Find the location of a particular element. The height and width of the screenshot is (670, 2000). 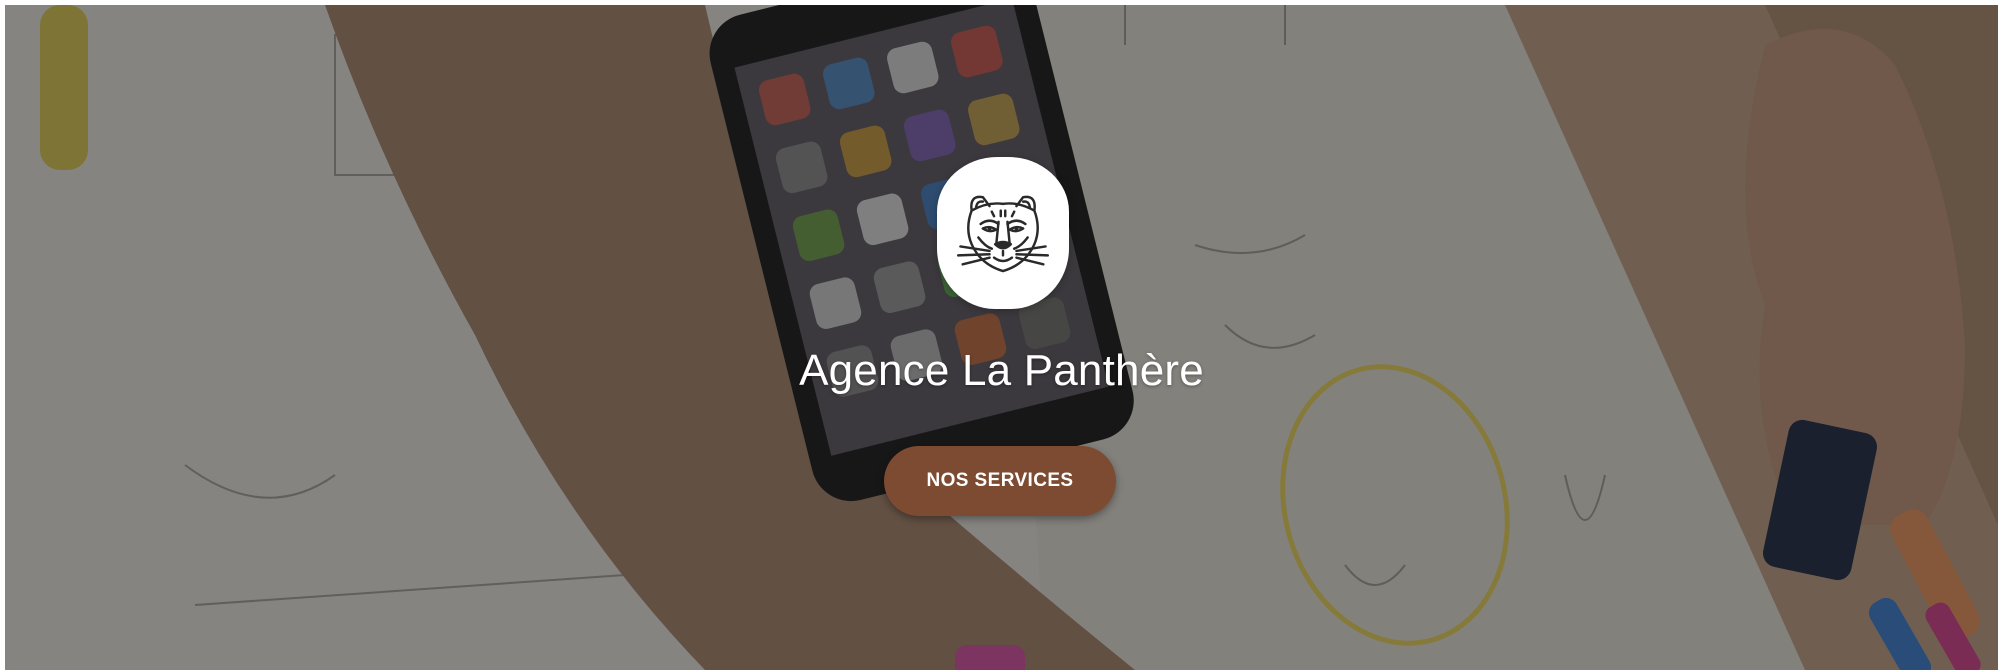

hero-title: Agence La Panthère is located at coordinates (1001, 370).